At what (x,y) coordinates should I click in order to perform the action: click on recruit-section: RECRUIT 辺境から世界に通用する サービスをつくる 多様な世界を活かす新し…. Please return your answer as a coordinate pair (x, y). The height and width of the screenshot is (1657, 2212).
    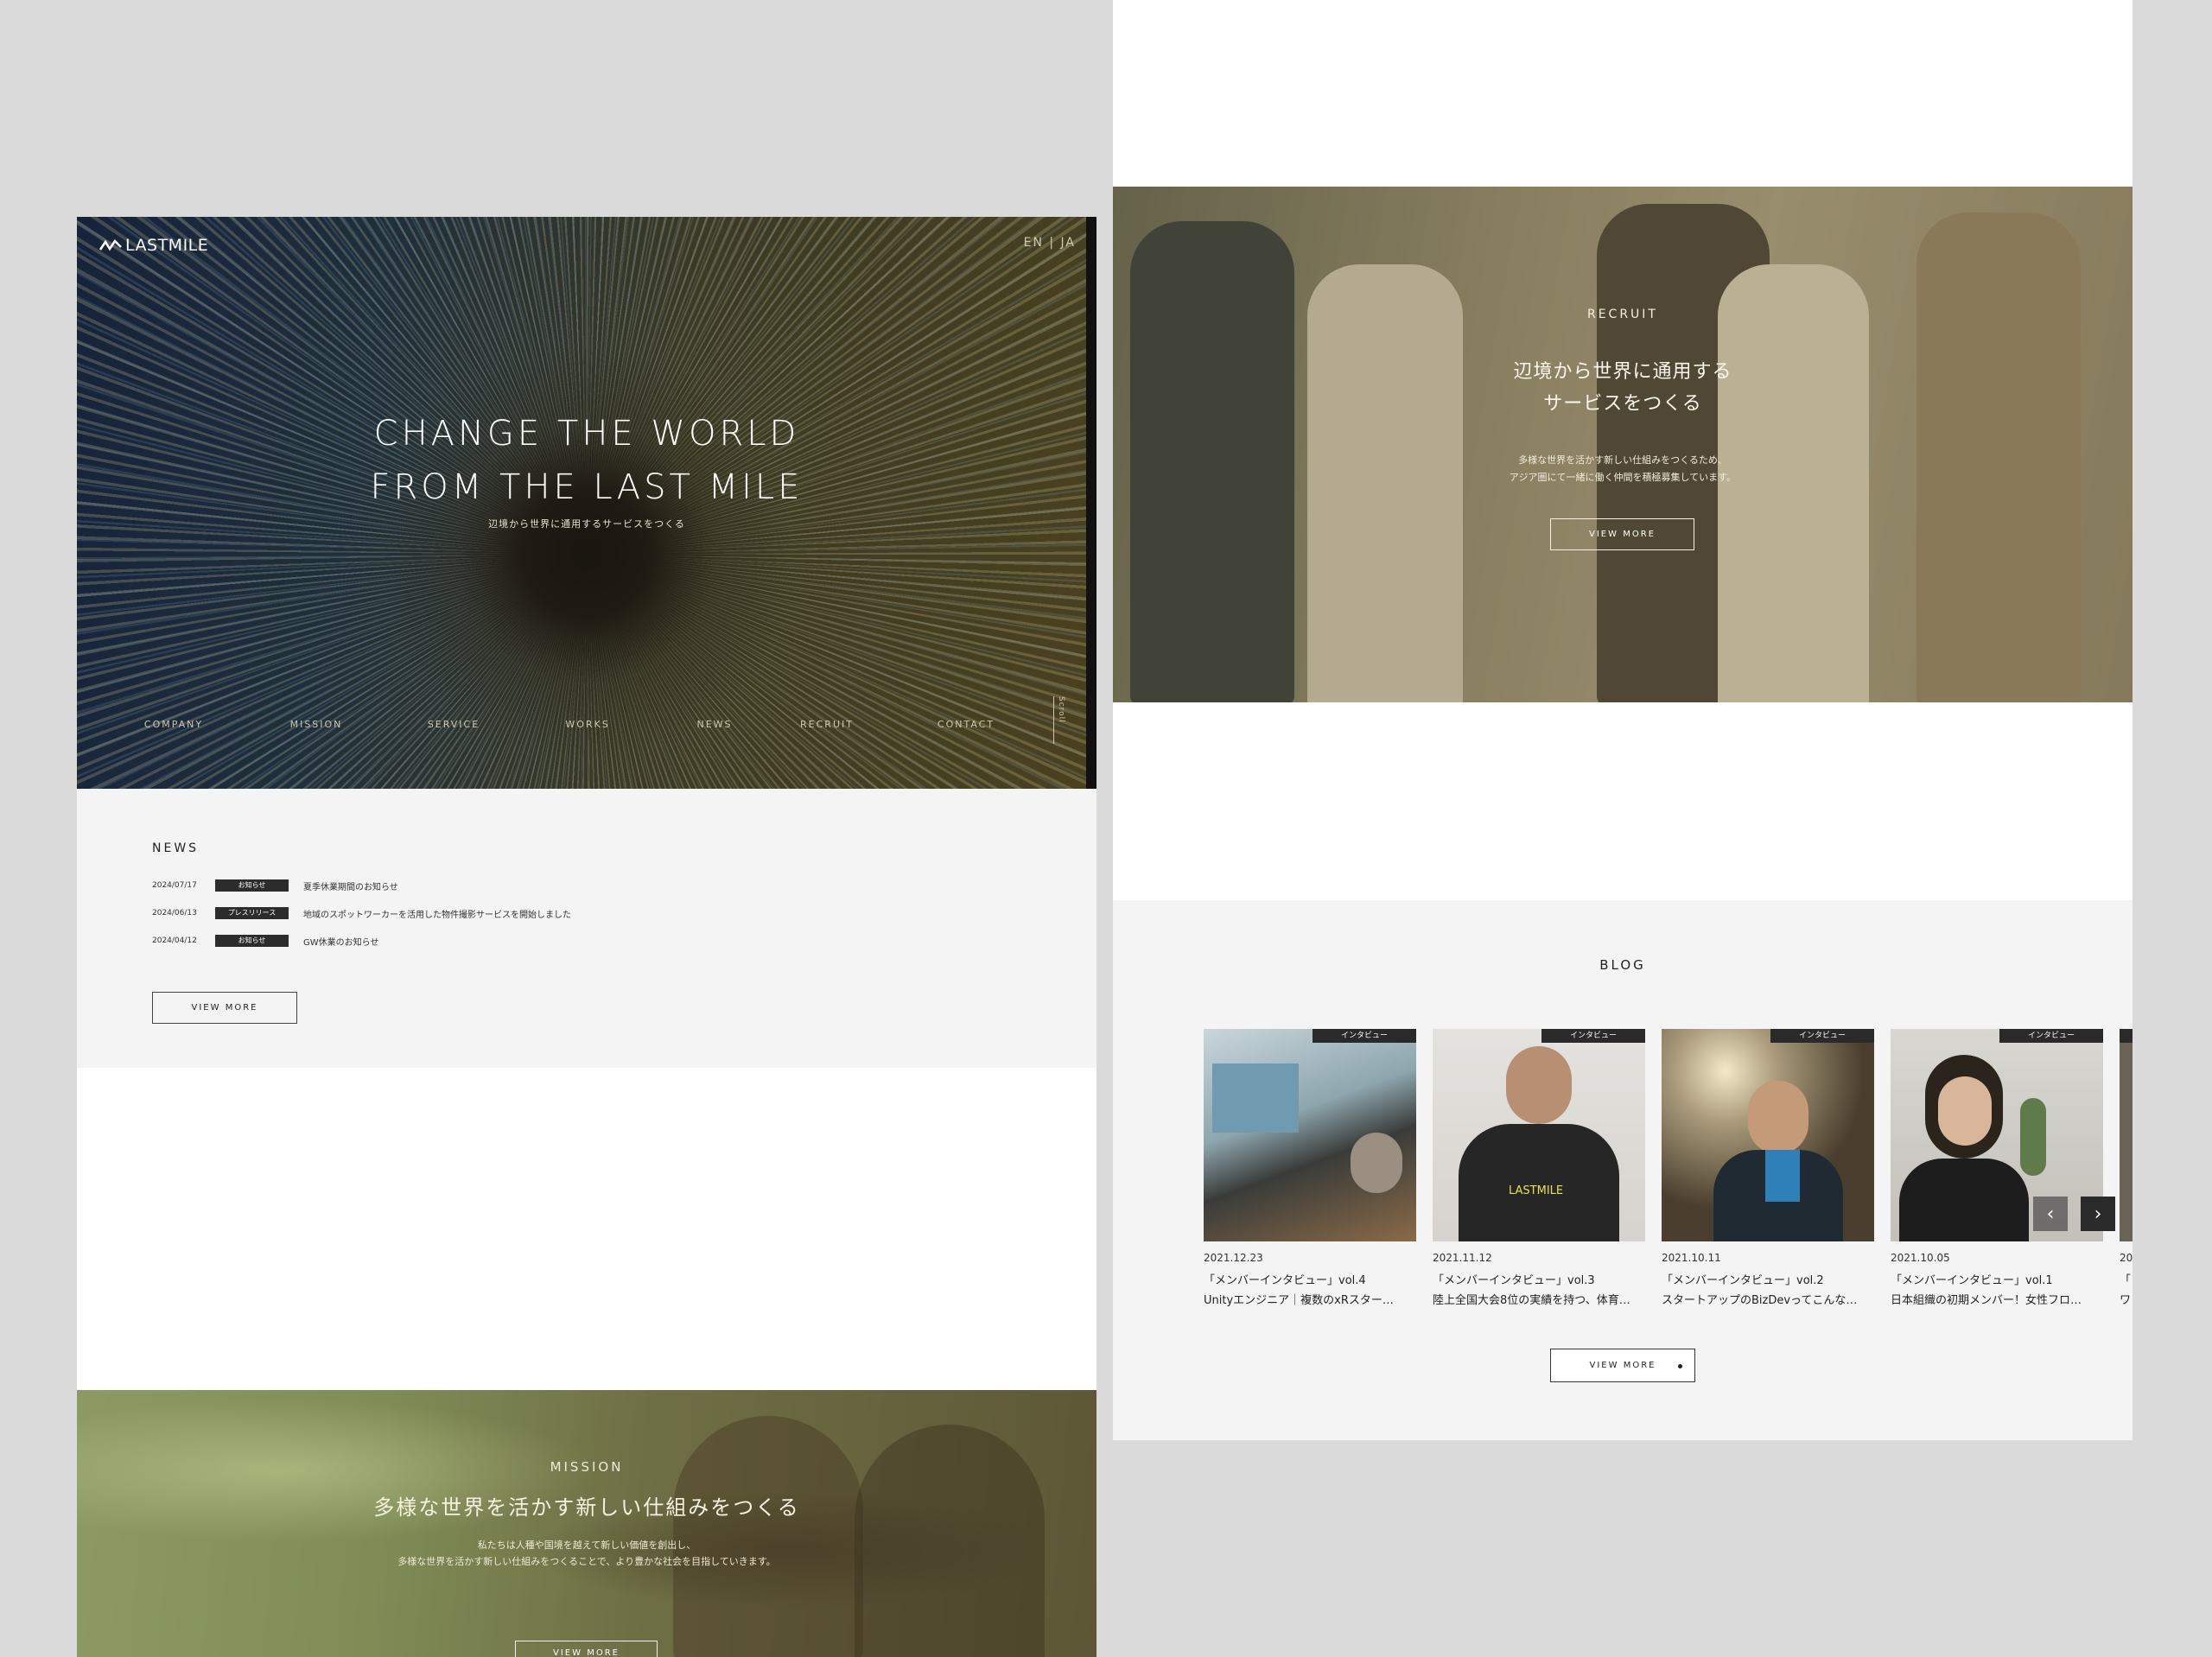
    Looking at the image, I should click on (1623, 445).